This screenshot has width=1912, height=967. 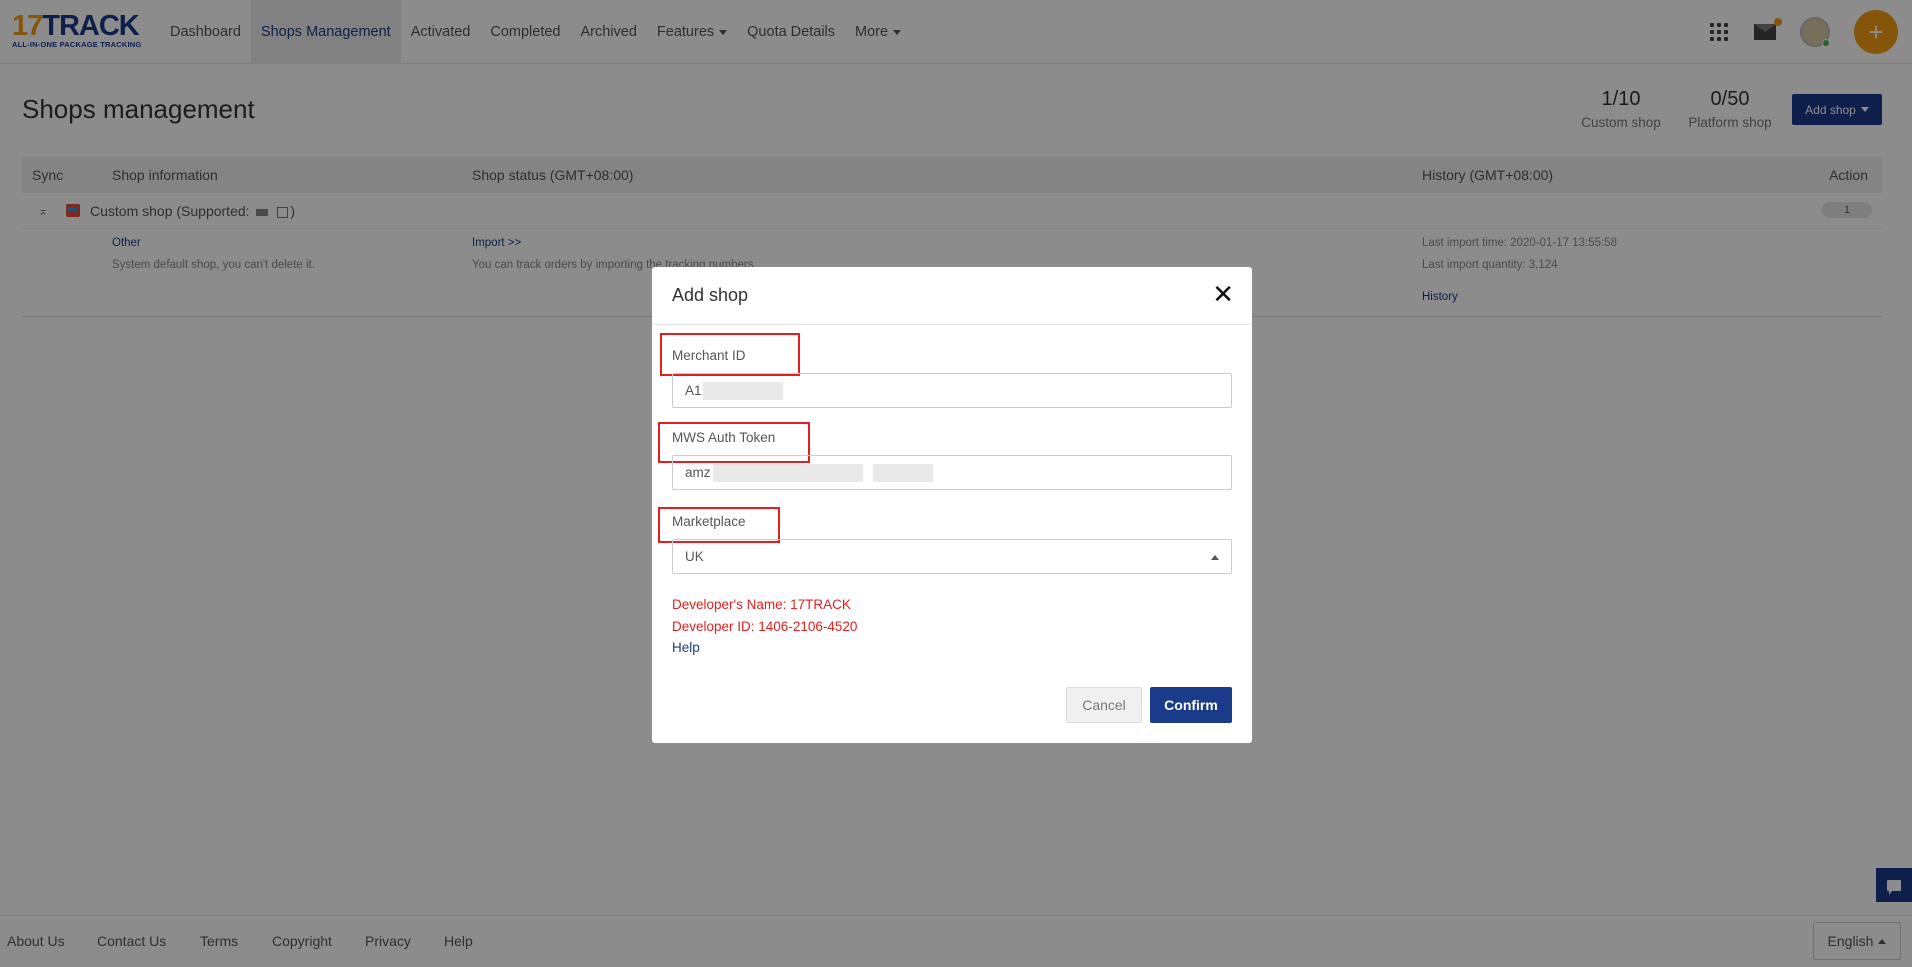 What do you see at coordinates (724, 437) in the screenshot?
I see `mws-auth-token-label: MWS Auth Token` at bounding box center [724, 437].